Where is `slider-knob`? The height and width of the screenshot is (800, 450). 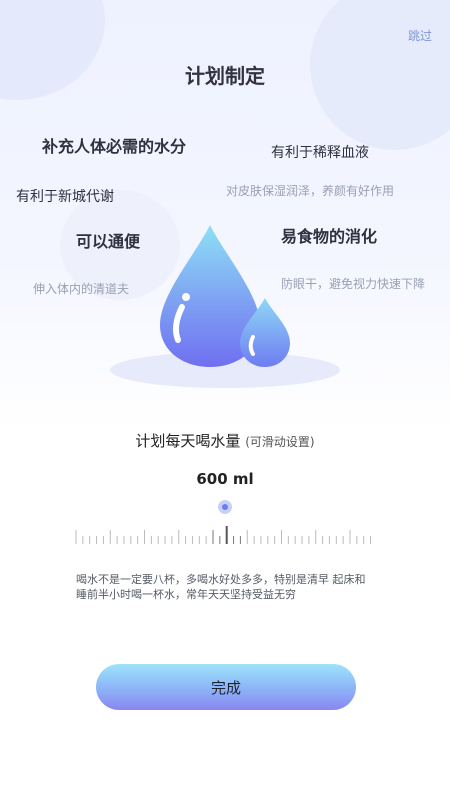
slider-knob is located at coordinates (225, 507).